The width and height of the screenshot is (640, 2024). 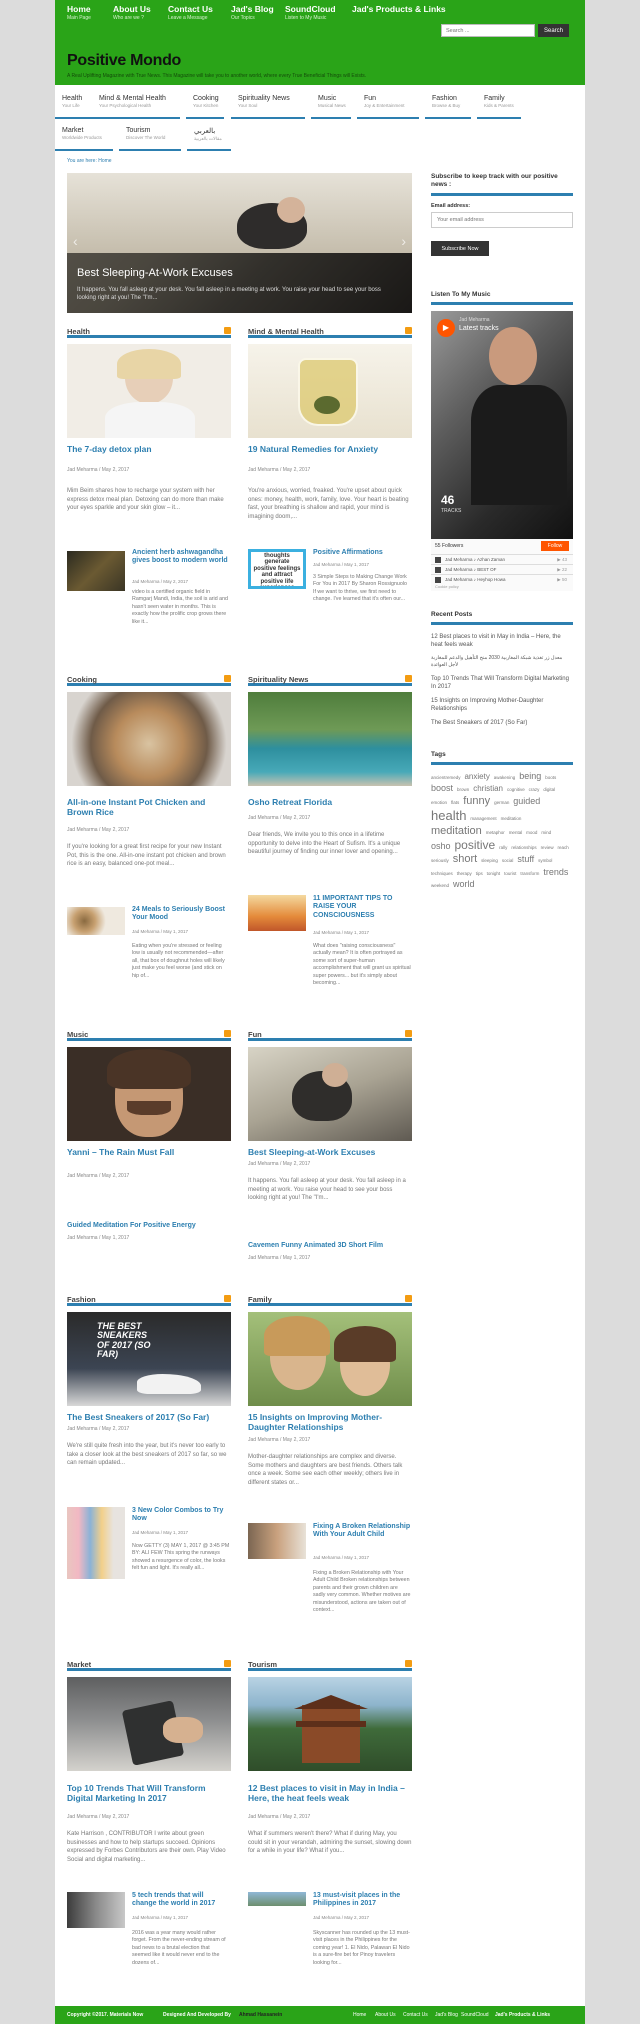 What do you see at coordinates (508, 860) in the screenshot?
I see `tag-link: social` at bounding box center [508, 860].